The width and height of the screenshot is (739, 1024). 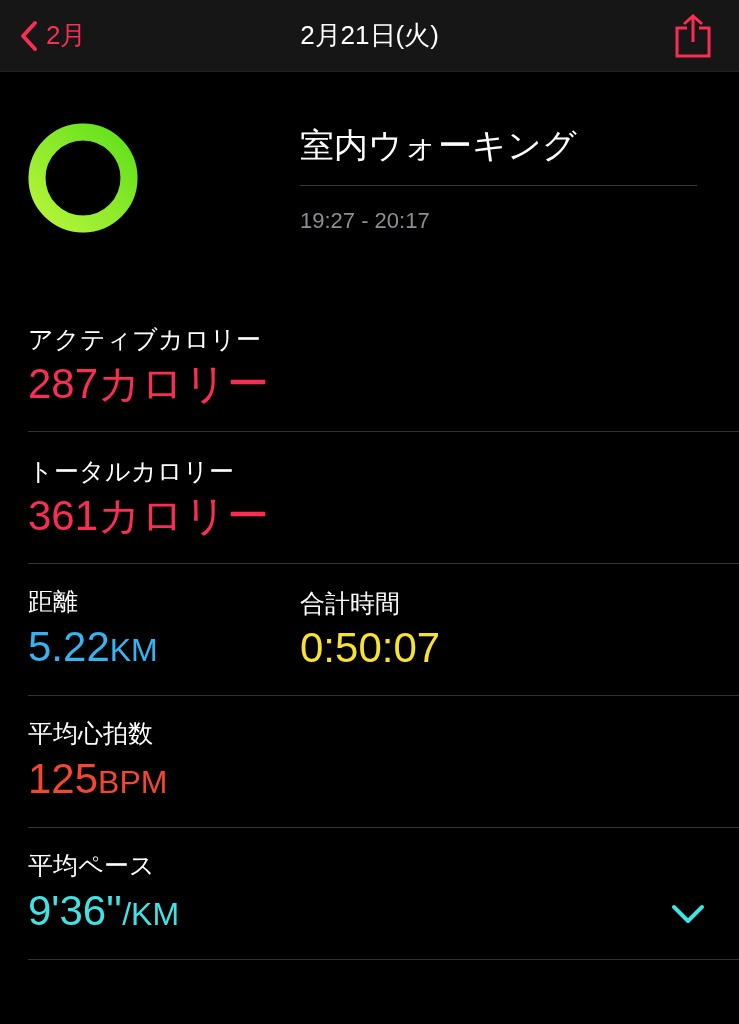 What do you see at coordinates (369, 35) in the screenshot?
I see `nav-title: 2月21日(火)` at bounding box center [369, 35].